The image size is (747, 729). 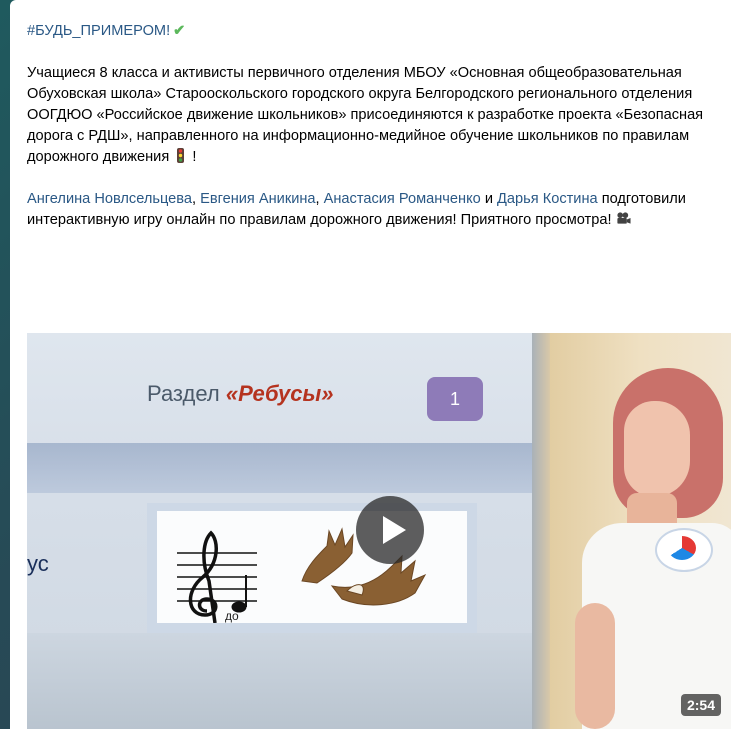 I want to click on rdsh-logo-icon, so click(x=682, y=548).